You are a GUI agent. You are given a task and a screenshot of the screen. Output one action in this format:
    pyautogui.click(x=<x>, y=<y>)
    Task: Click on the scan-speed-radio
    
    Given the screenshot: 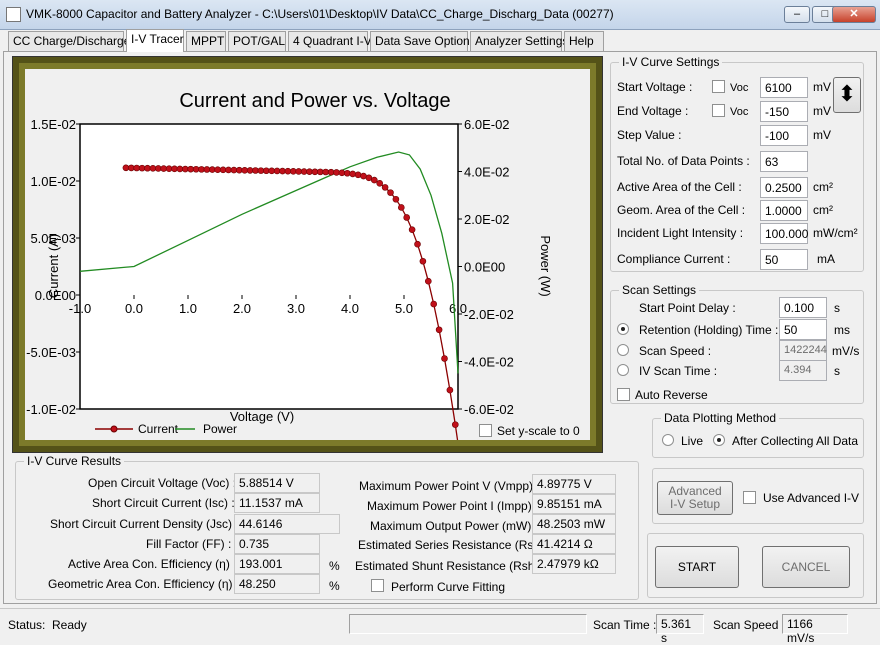 What is the action you would take?
    pyautogui.click(x=623, y=350)
    